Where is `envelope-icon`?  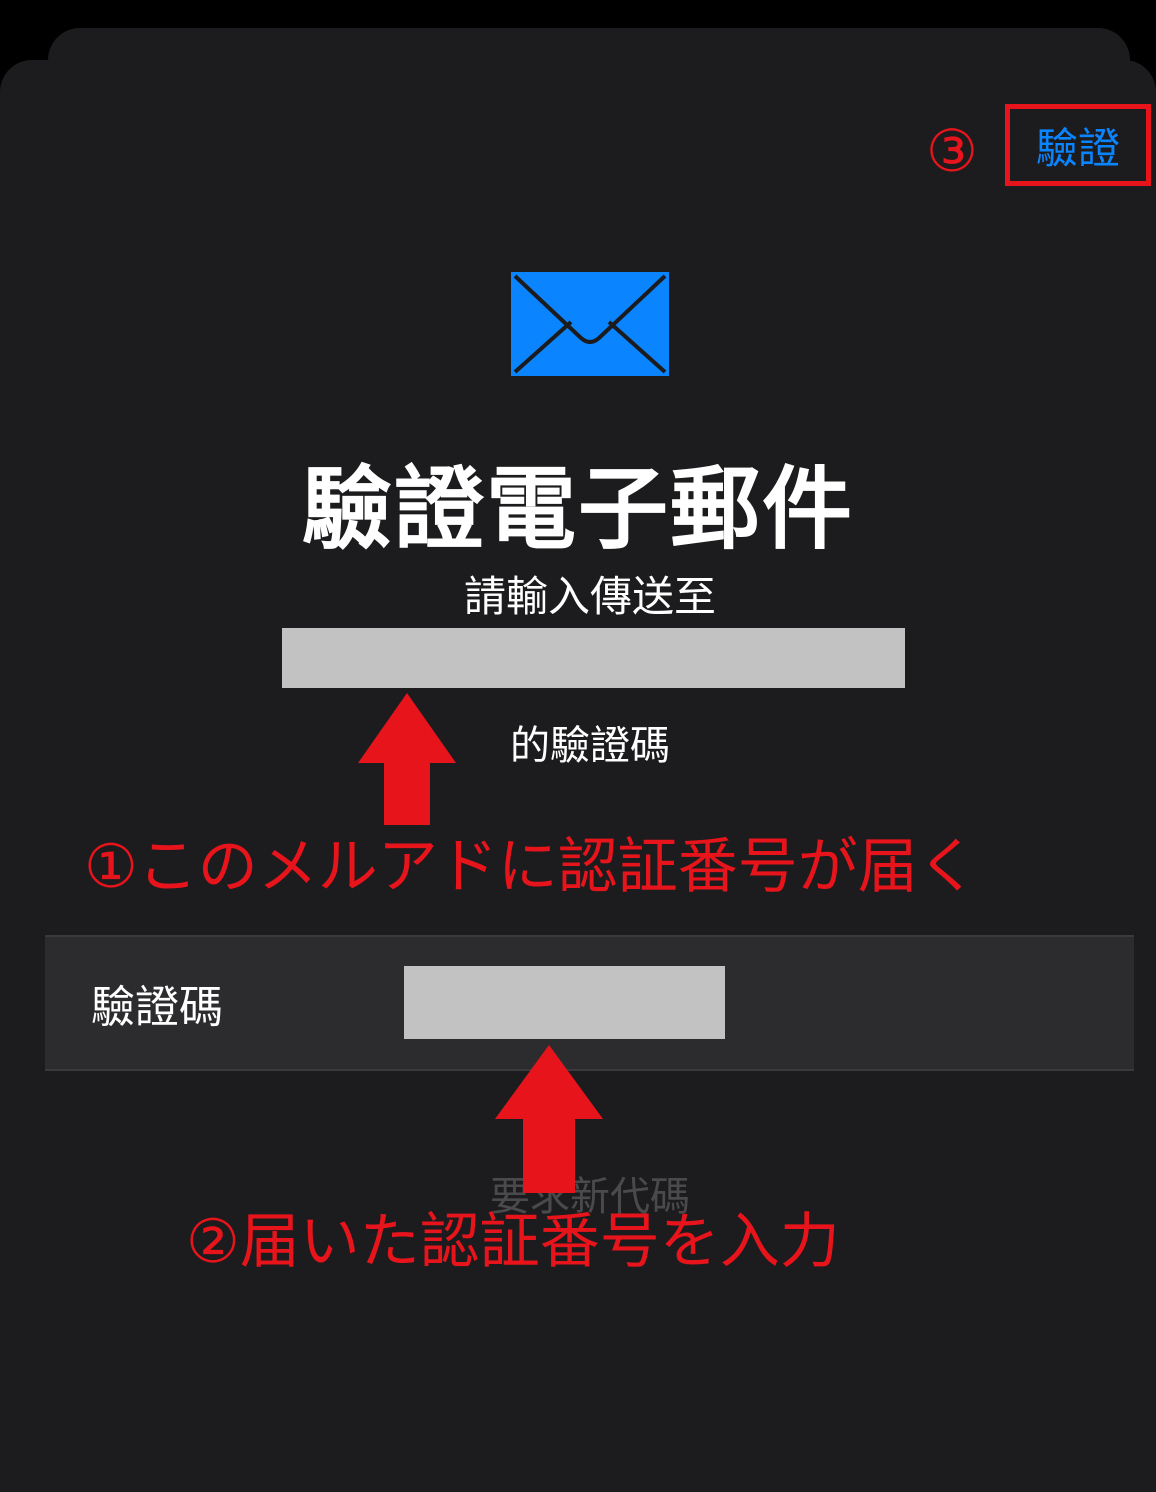
envelope-icon is located at coordinates (590, 324).